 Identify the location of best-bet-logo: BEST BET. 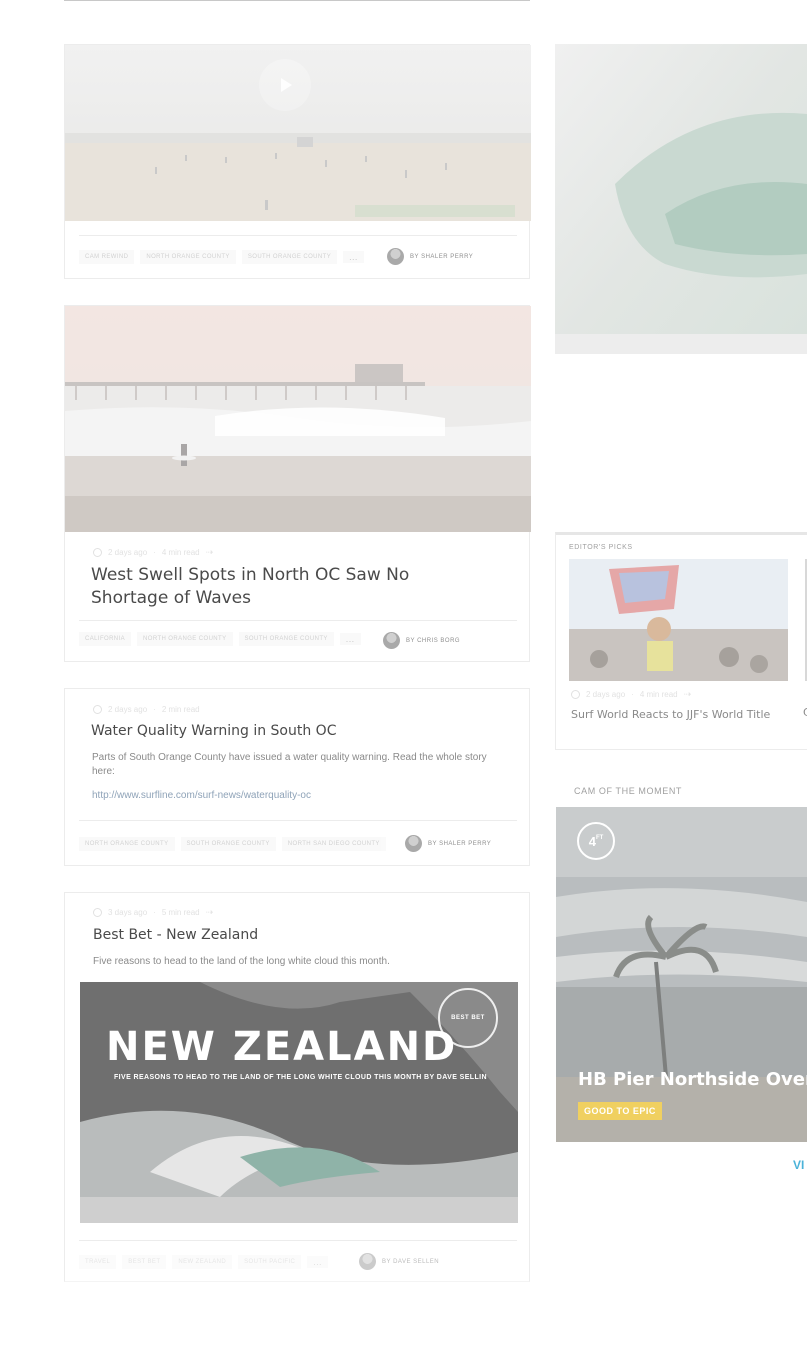
(468, 1018).